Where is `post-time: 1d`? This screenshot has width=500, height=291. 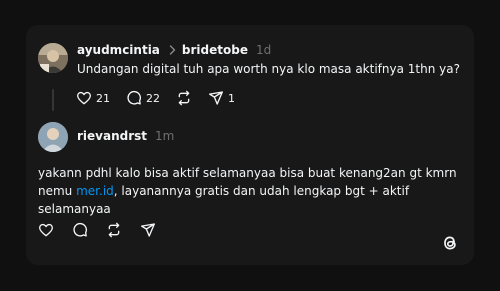
post-time: 1d is located at coordinates (263, 50).